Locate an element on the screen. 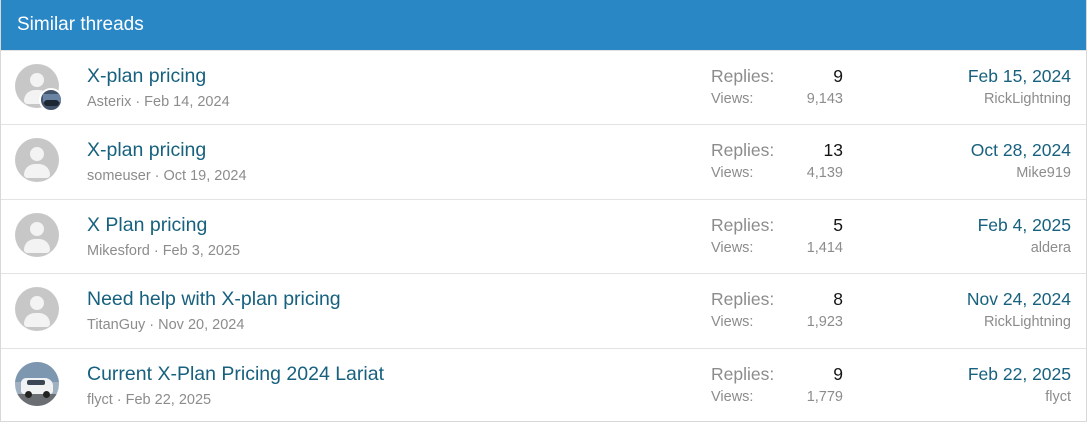 Image resolution: width=1087 pixels, height=422 pixels. thread-start-date: Feb 14, 2024 is located at coordinates (186, 102).